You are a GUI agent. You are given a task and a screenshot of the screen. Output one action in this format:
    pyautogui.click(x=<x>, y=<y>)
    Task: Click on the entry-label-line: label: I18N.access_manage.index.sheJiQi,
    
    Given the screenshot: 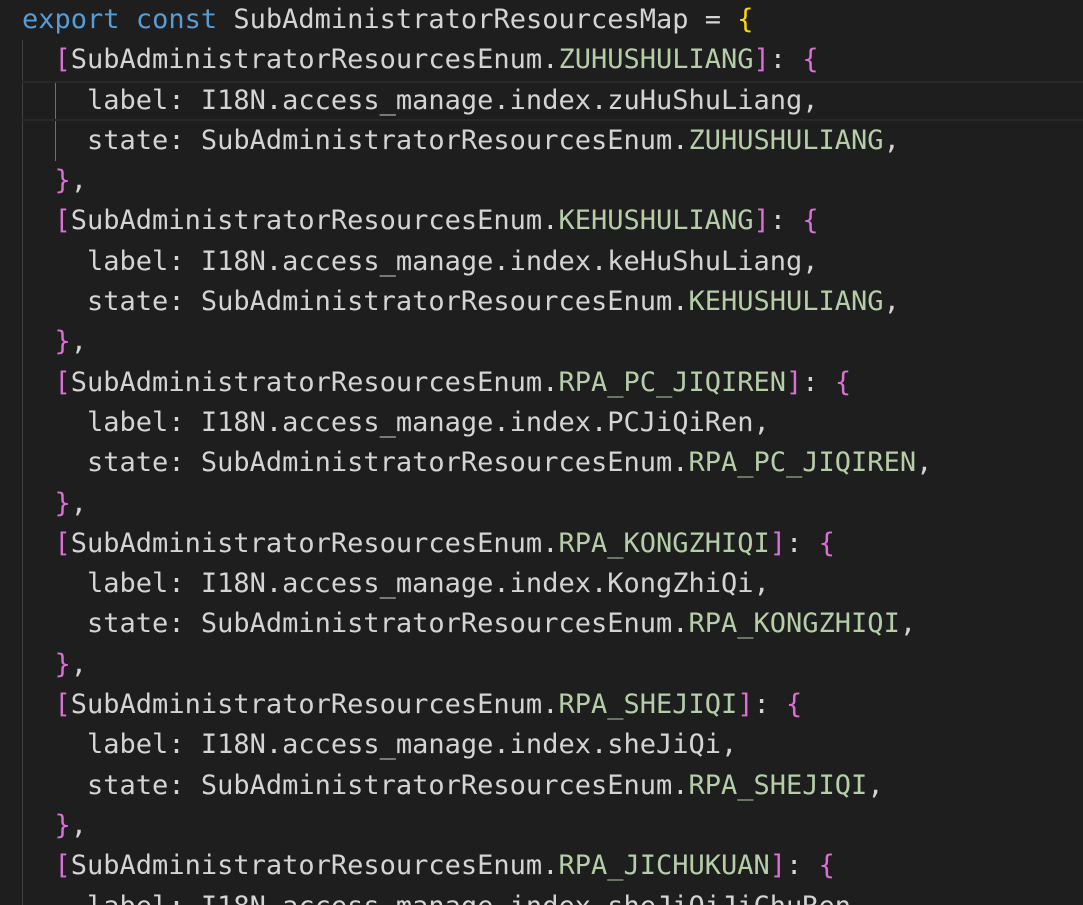 What is the action you would take?
    pyautogui.click(x=541, y=745)
    